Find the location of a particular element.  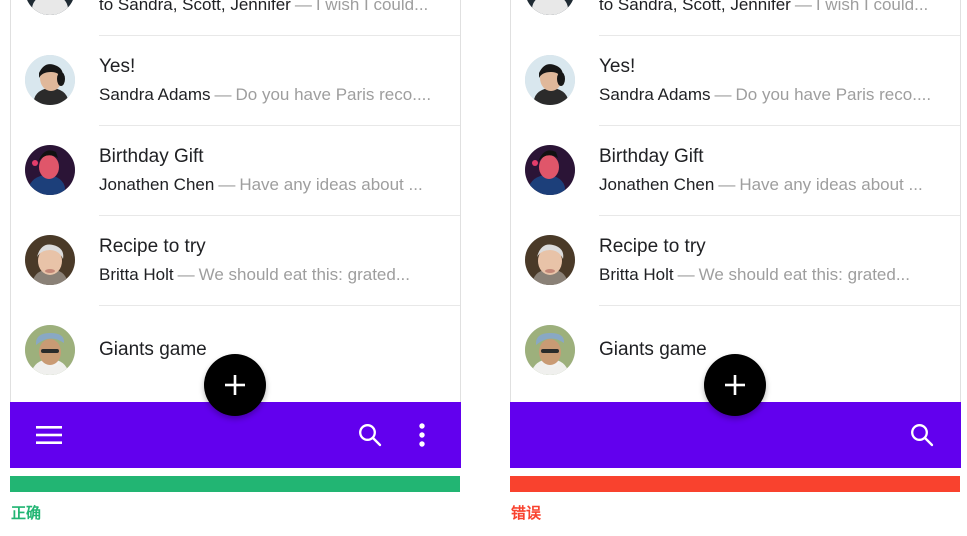

floating-action-button-correct is located at coordinates (235, 385).